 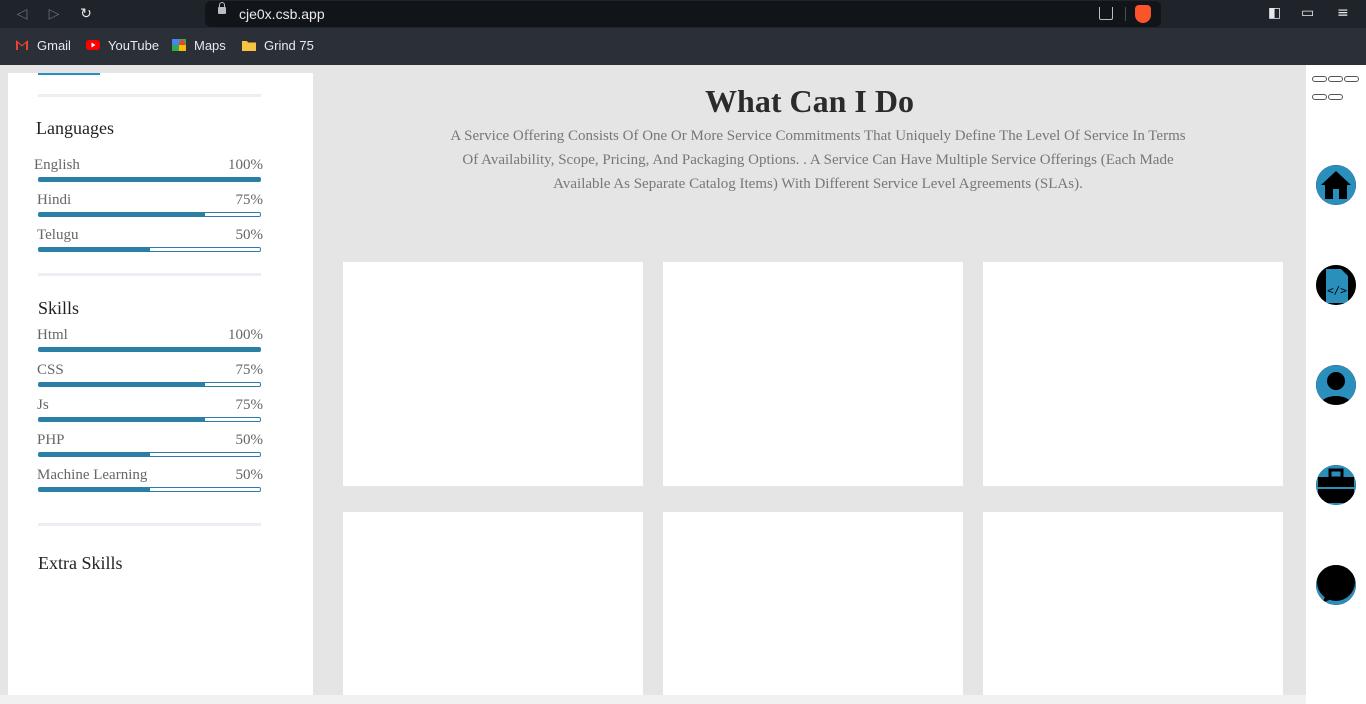 I want to click on bookmark-label: Grind 75, so click(x=289, y=45).